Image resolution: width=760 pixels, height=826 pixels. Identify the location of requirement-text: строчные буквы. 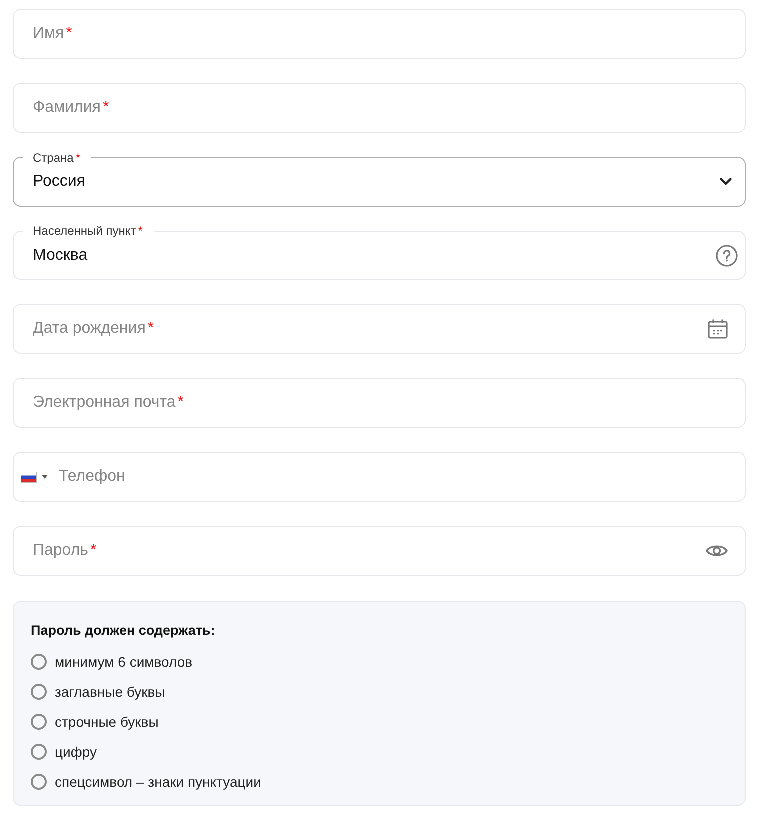
(107, 722).